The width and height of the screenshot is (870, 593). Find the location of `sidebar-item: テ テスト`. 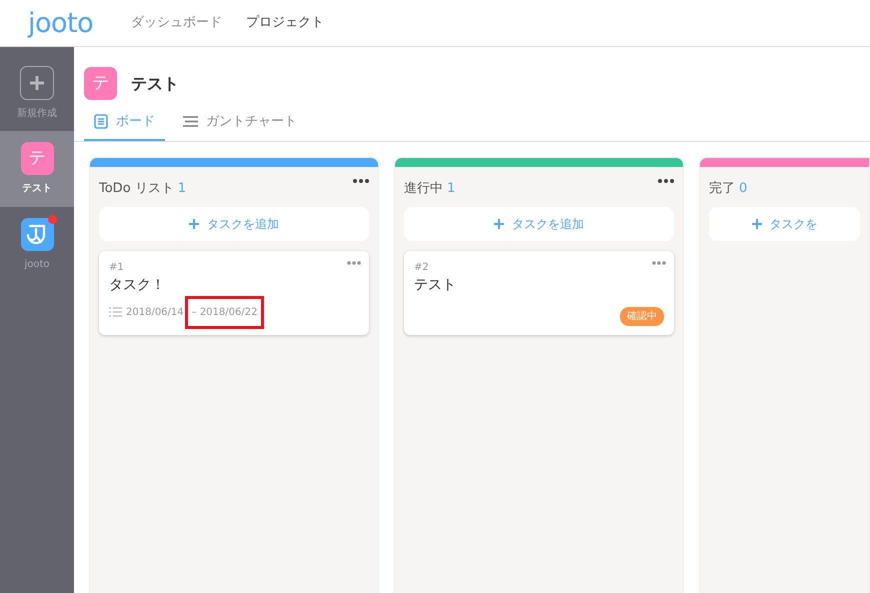

sidebar-item: テ テスト is located at coordinates (37, 169).